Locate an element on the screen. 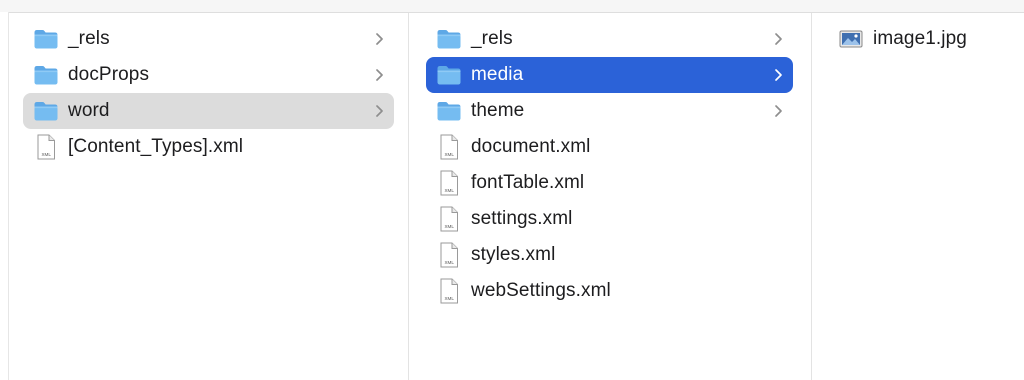 This screenshot has height=380, width=1024. sidebar-edge is located at coordinates (4, 196).